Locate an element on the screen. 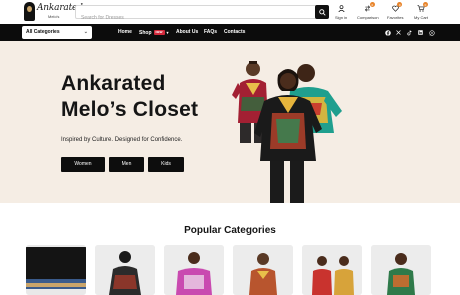 The image size is (460, 295). comparison-label: Comparison is located at coordinates (368, 17).